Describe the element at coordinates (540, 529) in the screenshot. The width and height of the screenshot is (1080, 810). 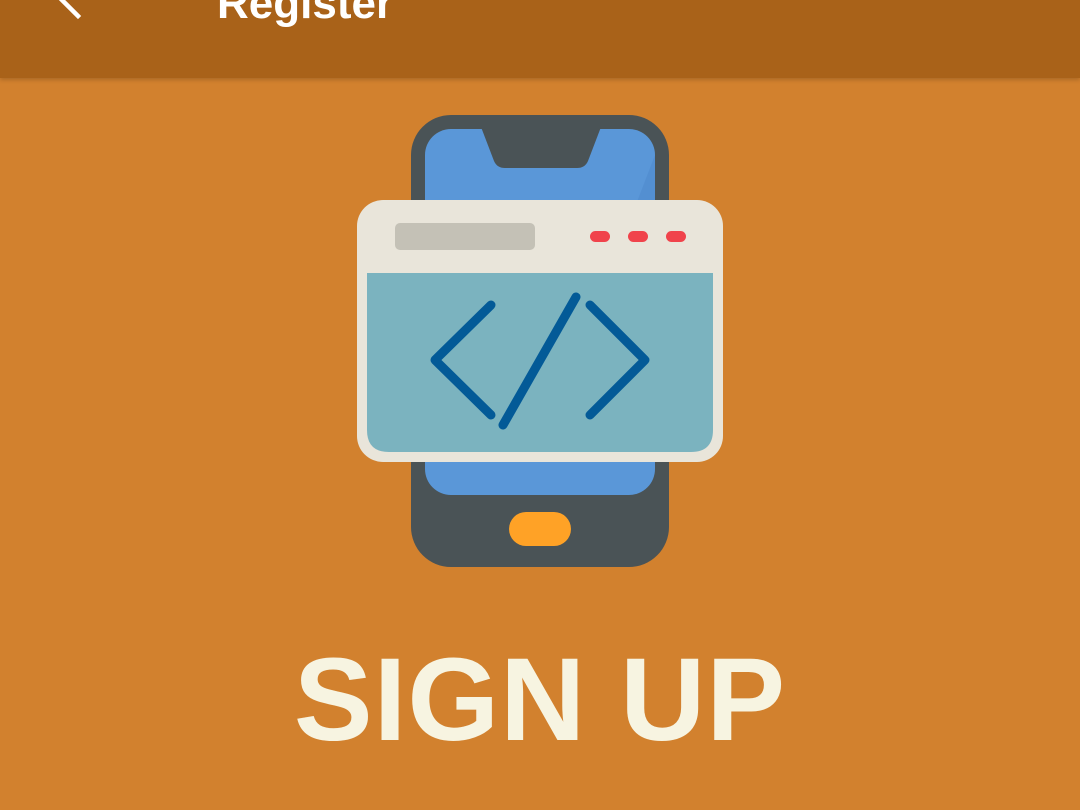
I see `home-button` at that location.